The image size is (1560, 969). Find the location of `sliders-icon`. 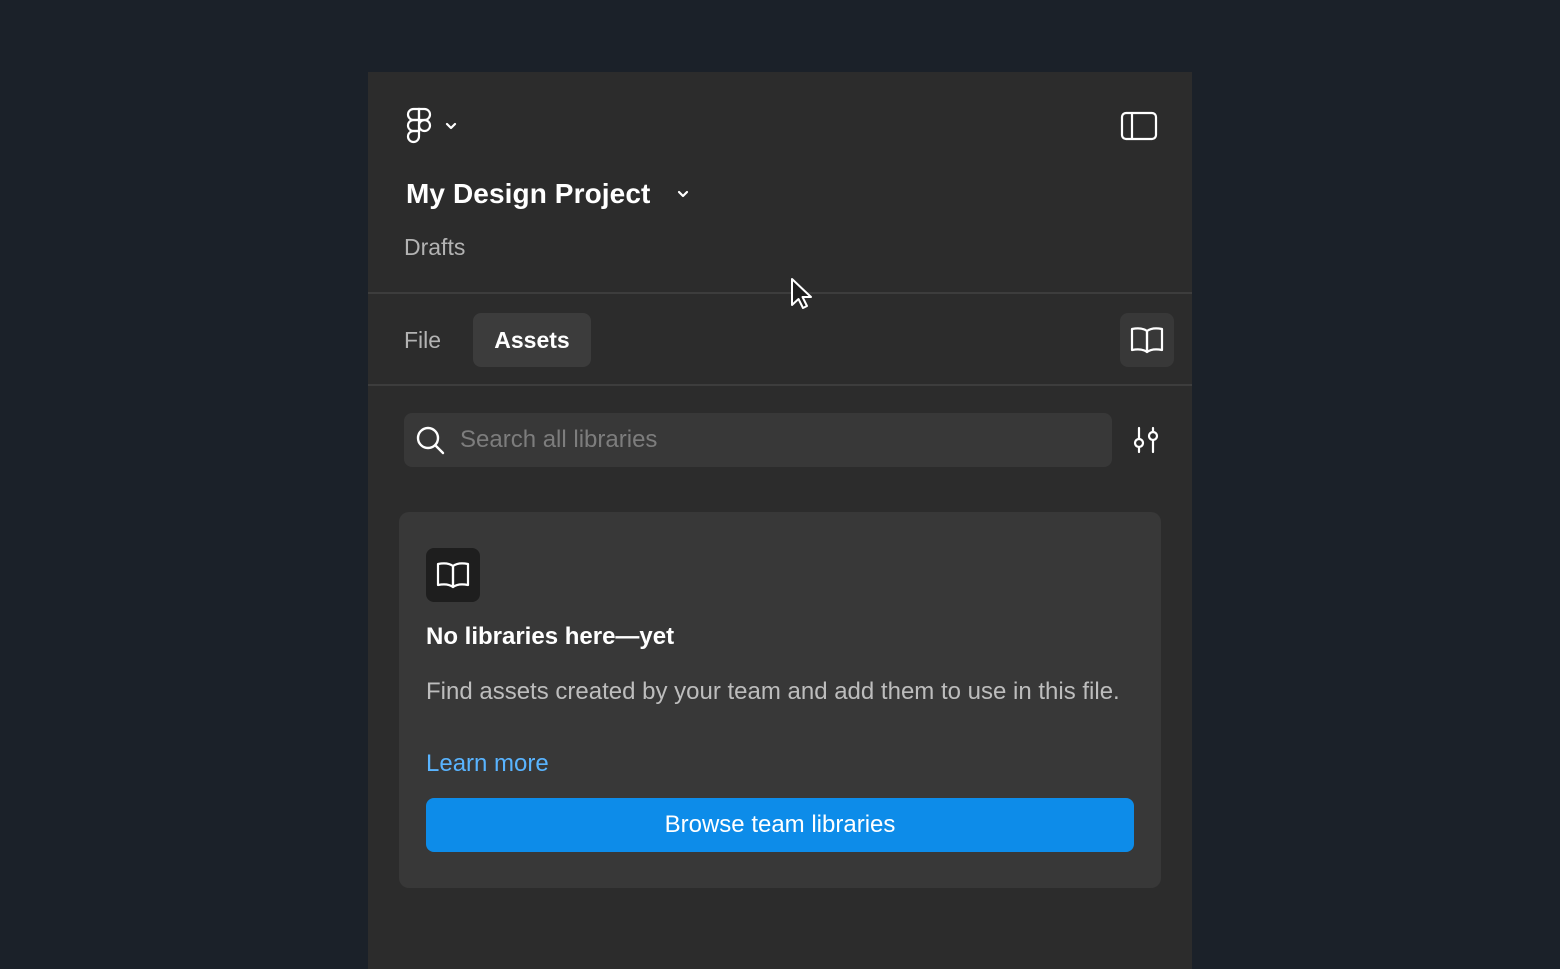

sliders-icon is located at coordinates (1146, 440).